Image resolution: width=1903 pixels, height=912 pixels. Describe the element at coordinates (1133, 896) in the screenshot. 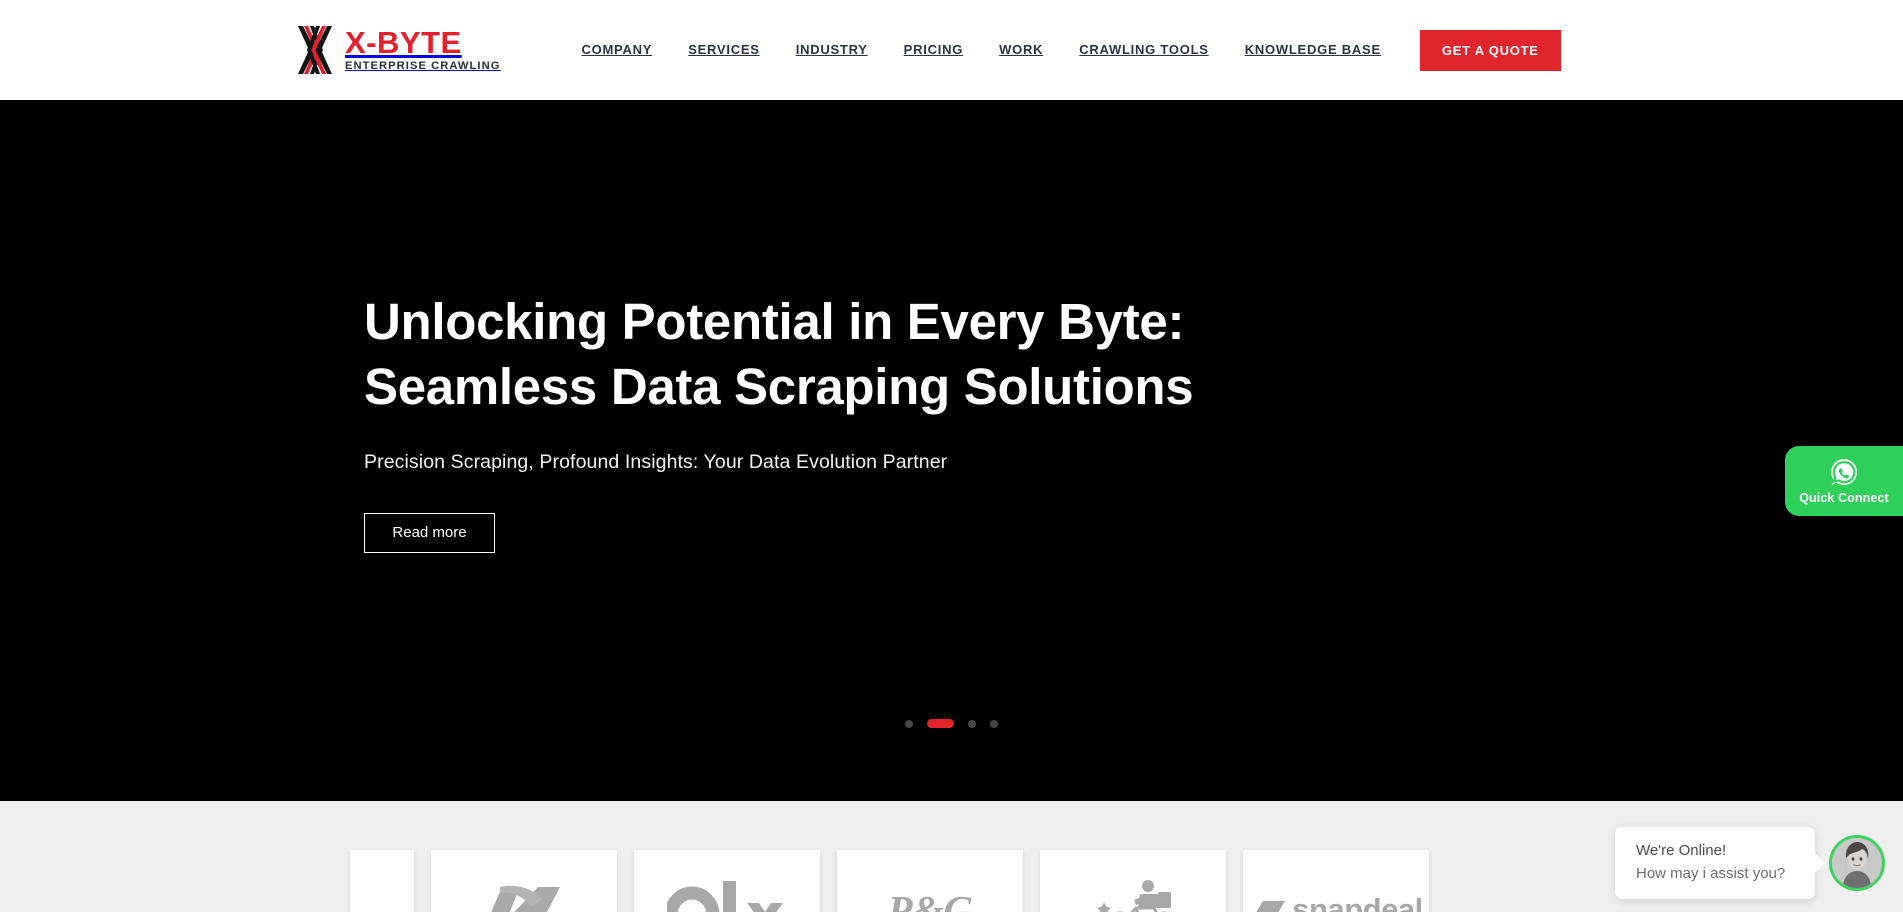

I see `delivery-cyclist-icon` at that location.